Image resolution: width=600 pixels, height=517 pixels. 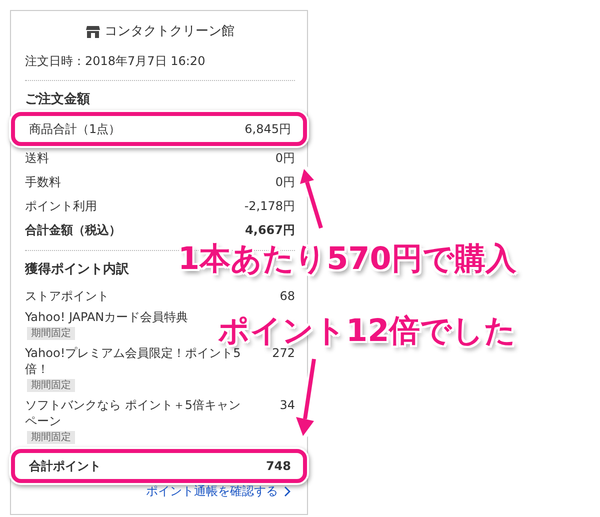 What do you see at coordinates (212, 491) in the screenshot?
I see `point-history-link: ポイント通帳を確認する` at bounding box center [212, 491].